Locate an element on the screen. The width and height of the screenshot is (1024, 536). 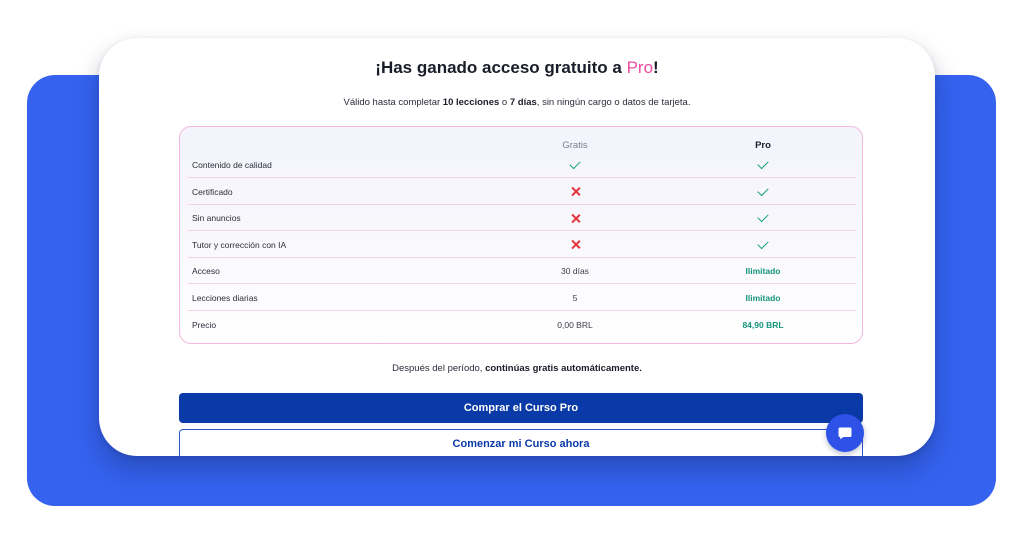
subtitle-lessons: 10 lecciones is located at coordinates (471, 102).